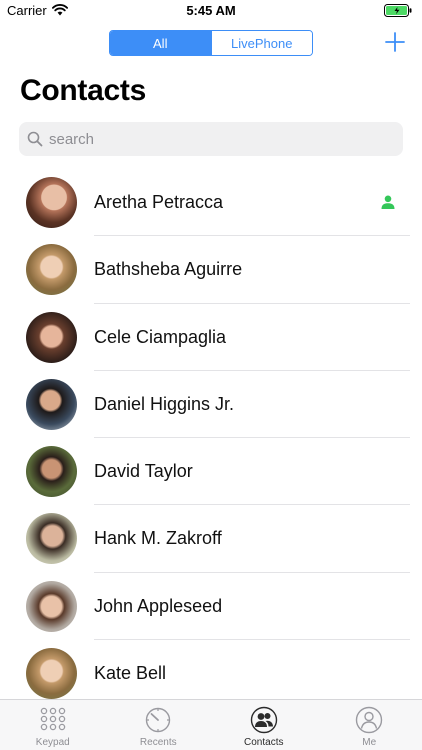 This screenshot has width=422, height=750. Describe the element at coordinates (388, 202) in the screenshot. I see `person-icon` at that location.